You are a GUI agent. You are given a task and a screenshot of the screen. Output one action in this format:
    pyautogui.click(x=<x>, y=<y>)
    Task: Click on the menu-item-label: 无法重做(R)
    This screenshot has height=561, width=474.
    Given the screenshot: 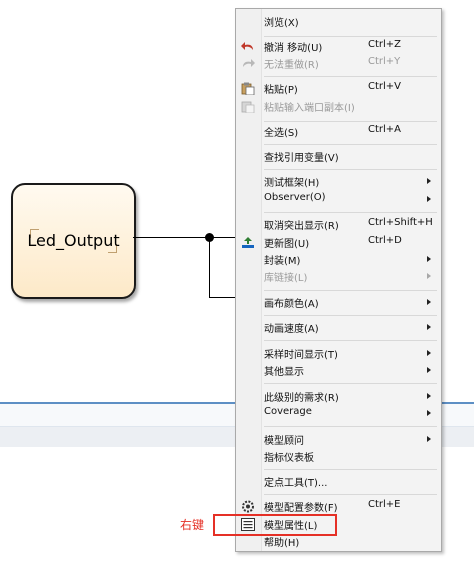 What is the action you would take?
    pyautogui.click(x=291, y=65)
    